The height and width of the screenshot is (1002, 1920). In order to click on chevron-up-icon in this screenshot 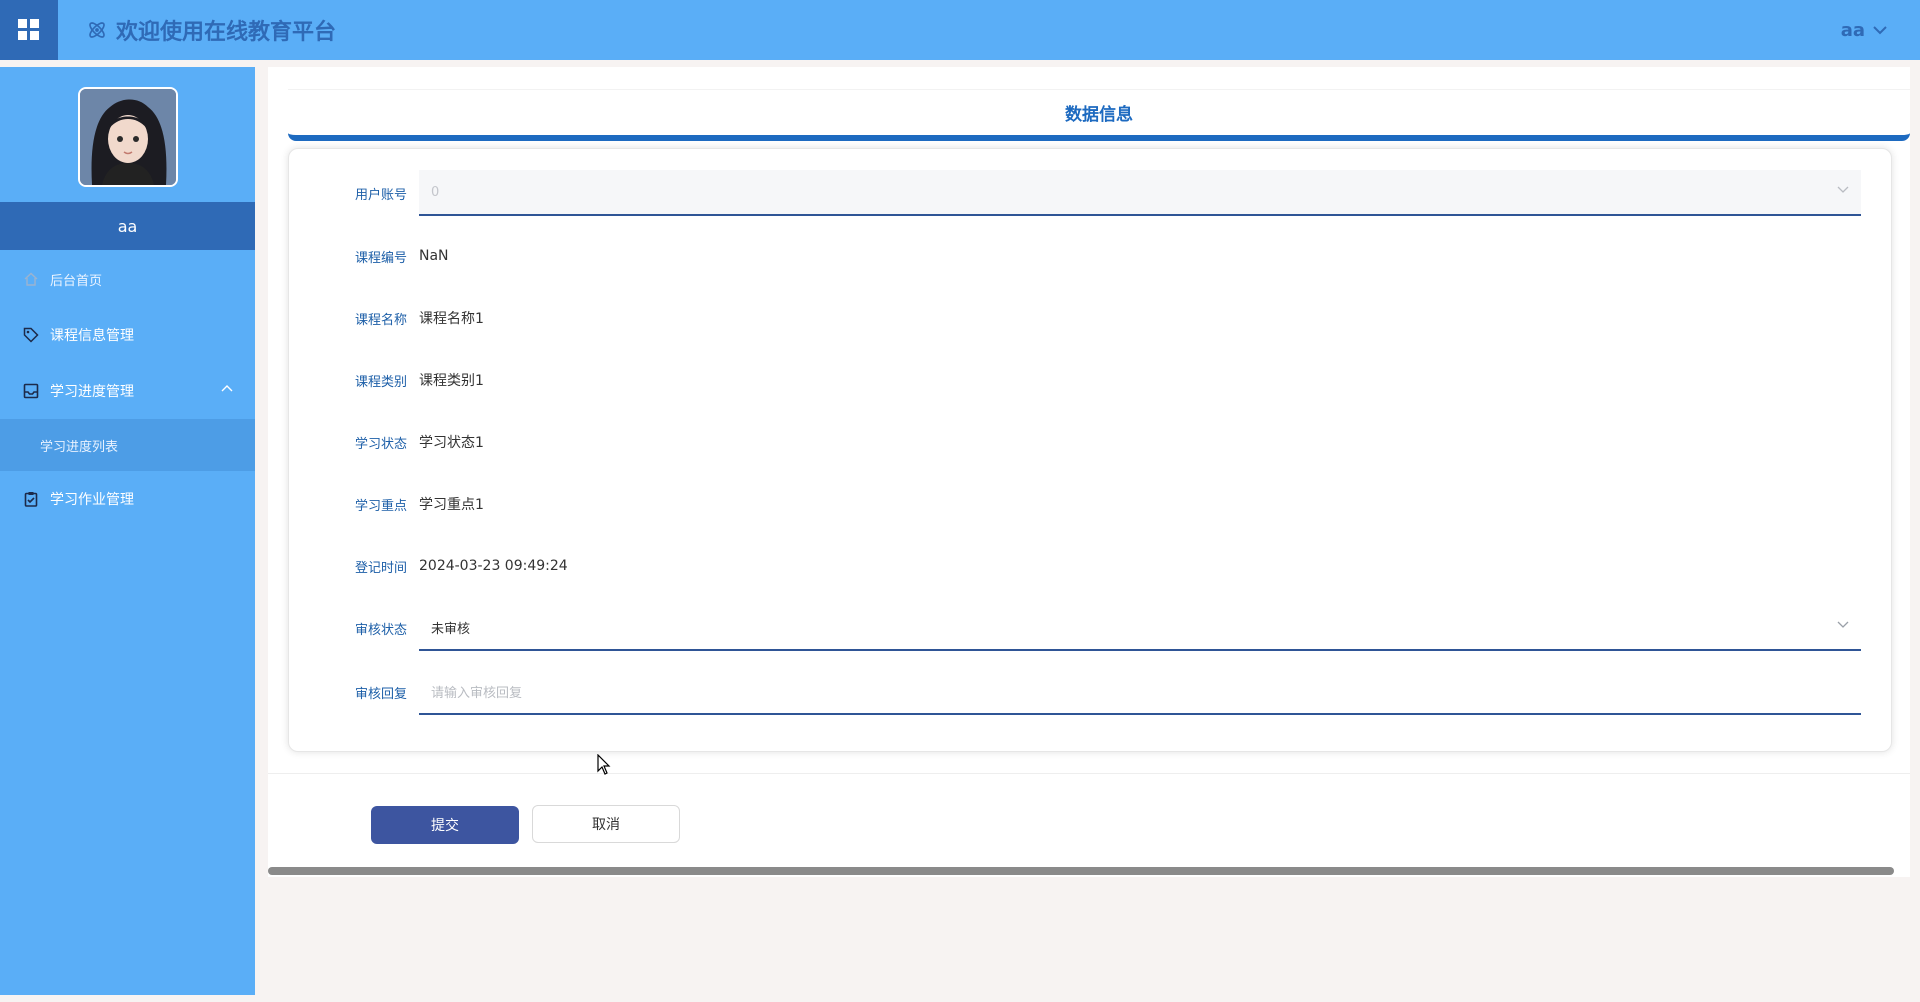, I will do `click(227, 388)`.